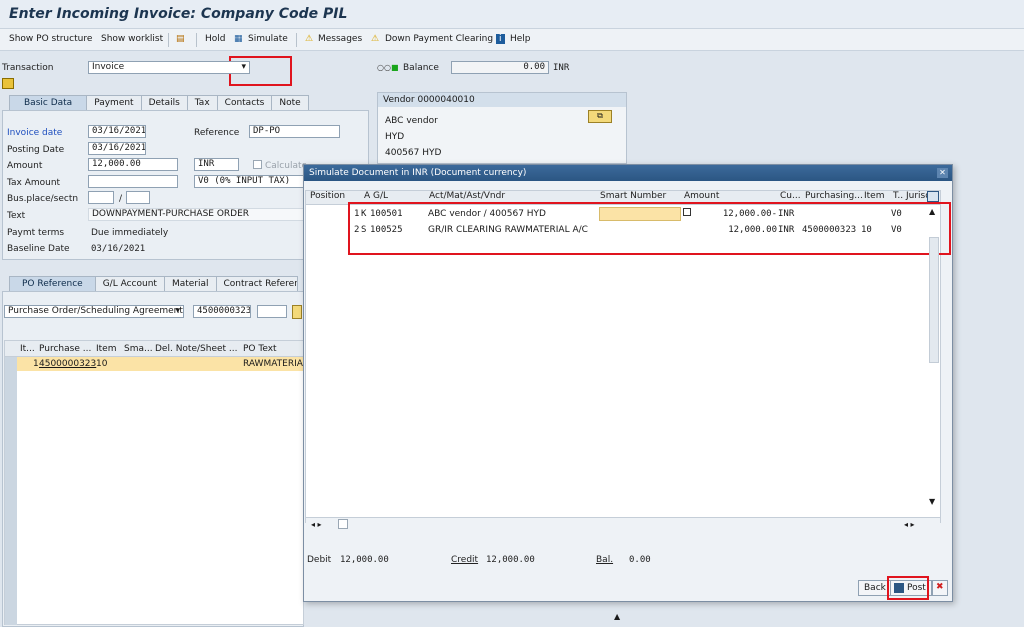  Describe the element at coordinates (202, 102) in the screenshot. I see `tab-tax: Tax` at that location.